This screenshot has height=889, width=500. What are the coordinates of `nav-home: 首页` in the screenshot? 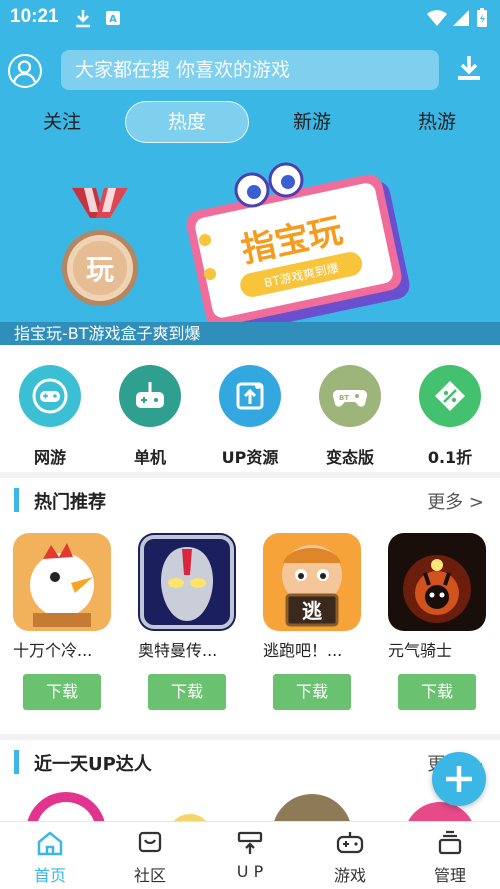 It's located at (50, 858).